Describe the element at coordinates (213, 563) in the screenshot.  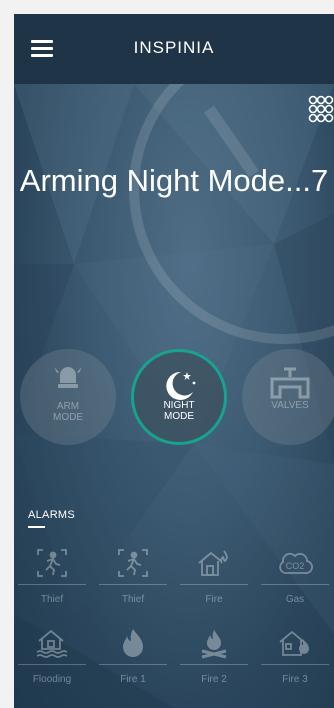
I see `house-fire-icon` at that location.